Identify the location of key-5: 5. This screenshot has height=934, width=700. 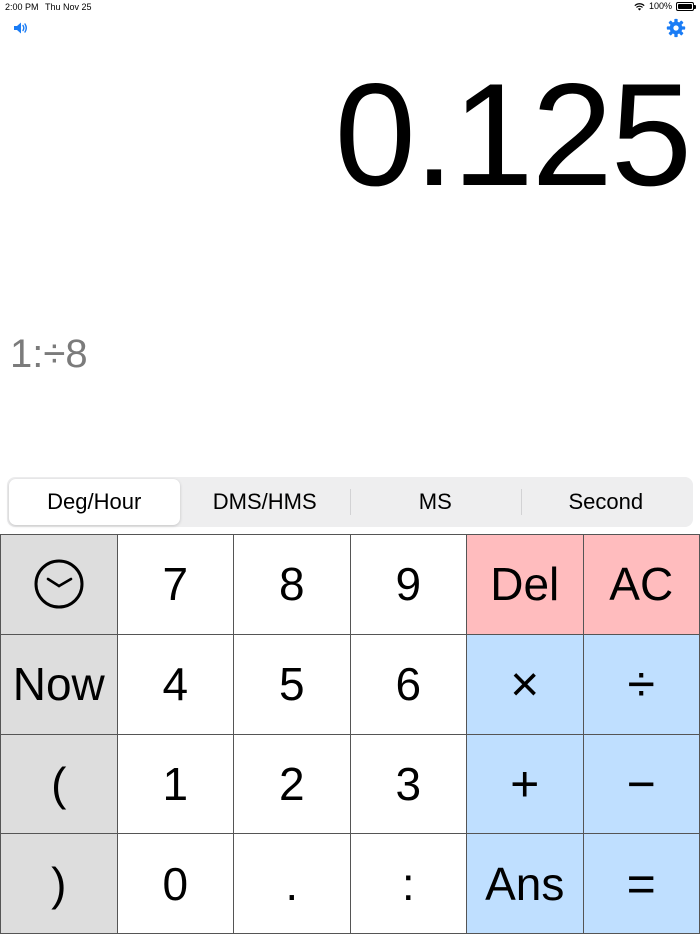
(292, 684).